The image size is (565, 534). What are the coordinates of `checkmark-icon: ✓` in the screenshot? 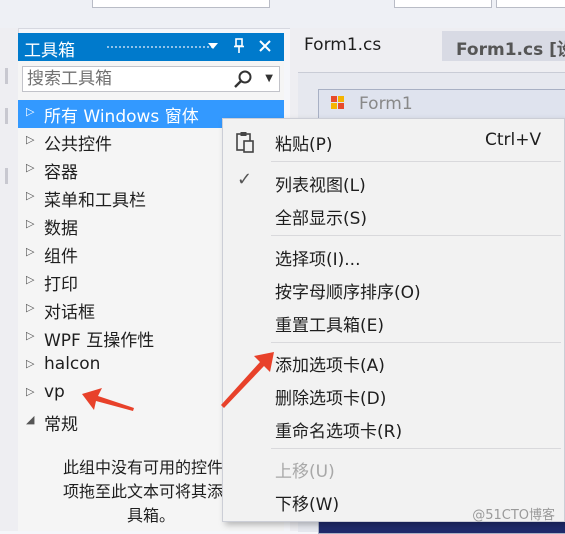 It's located at (245, 179).